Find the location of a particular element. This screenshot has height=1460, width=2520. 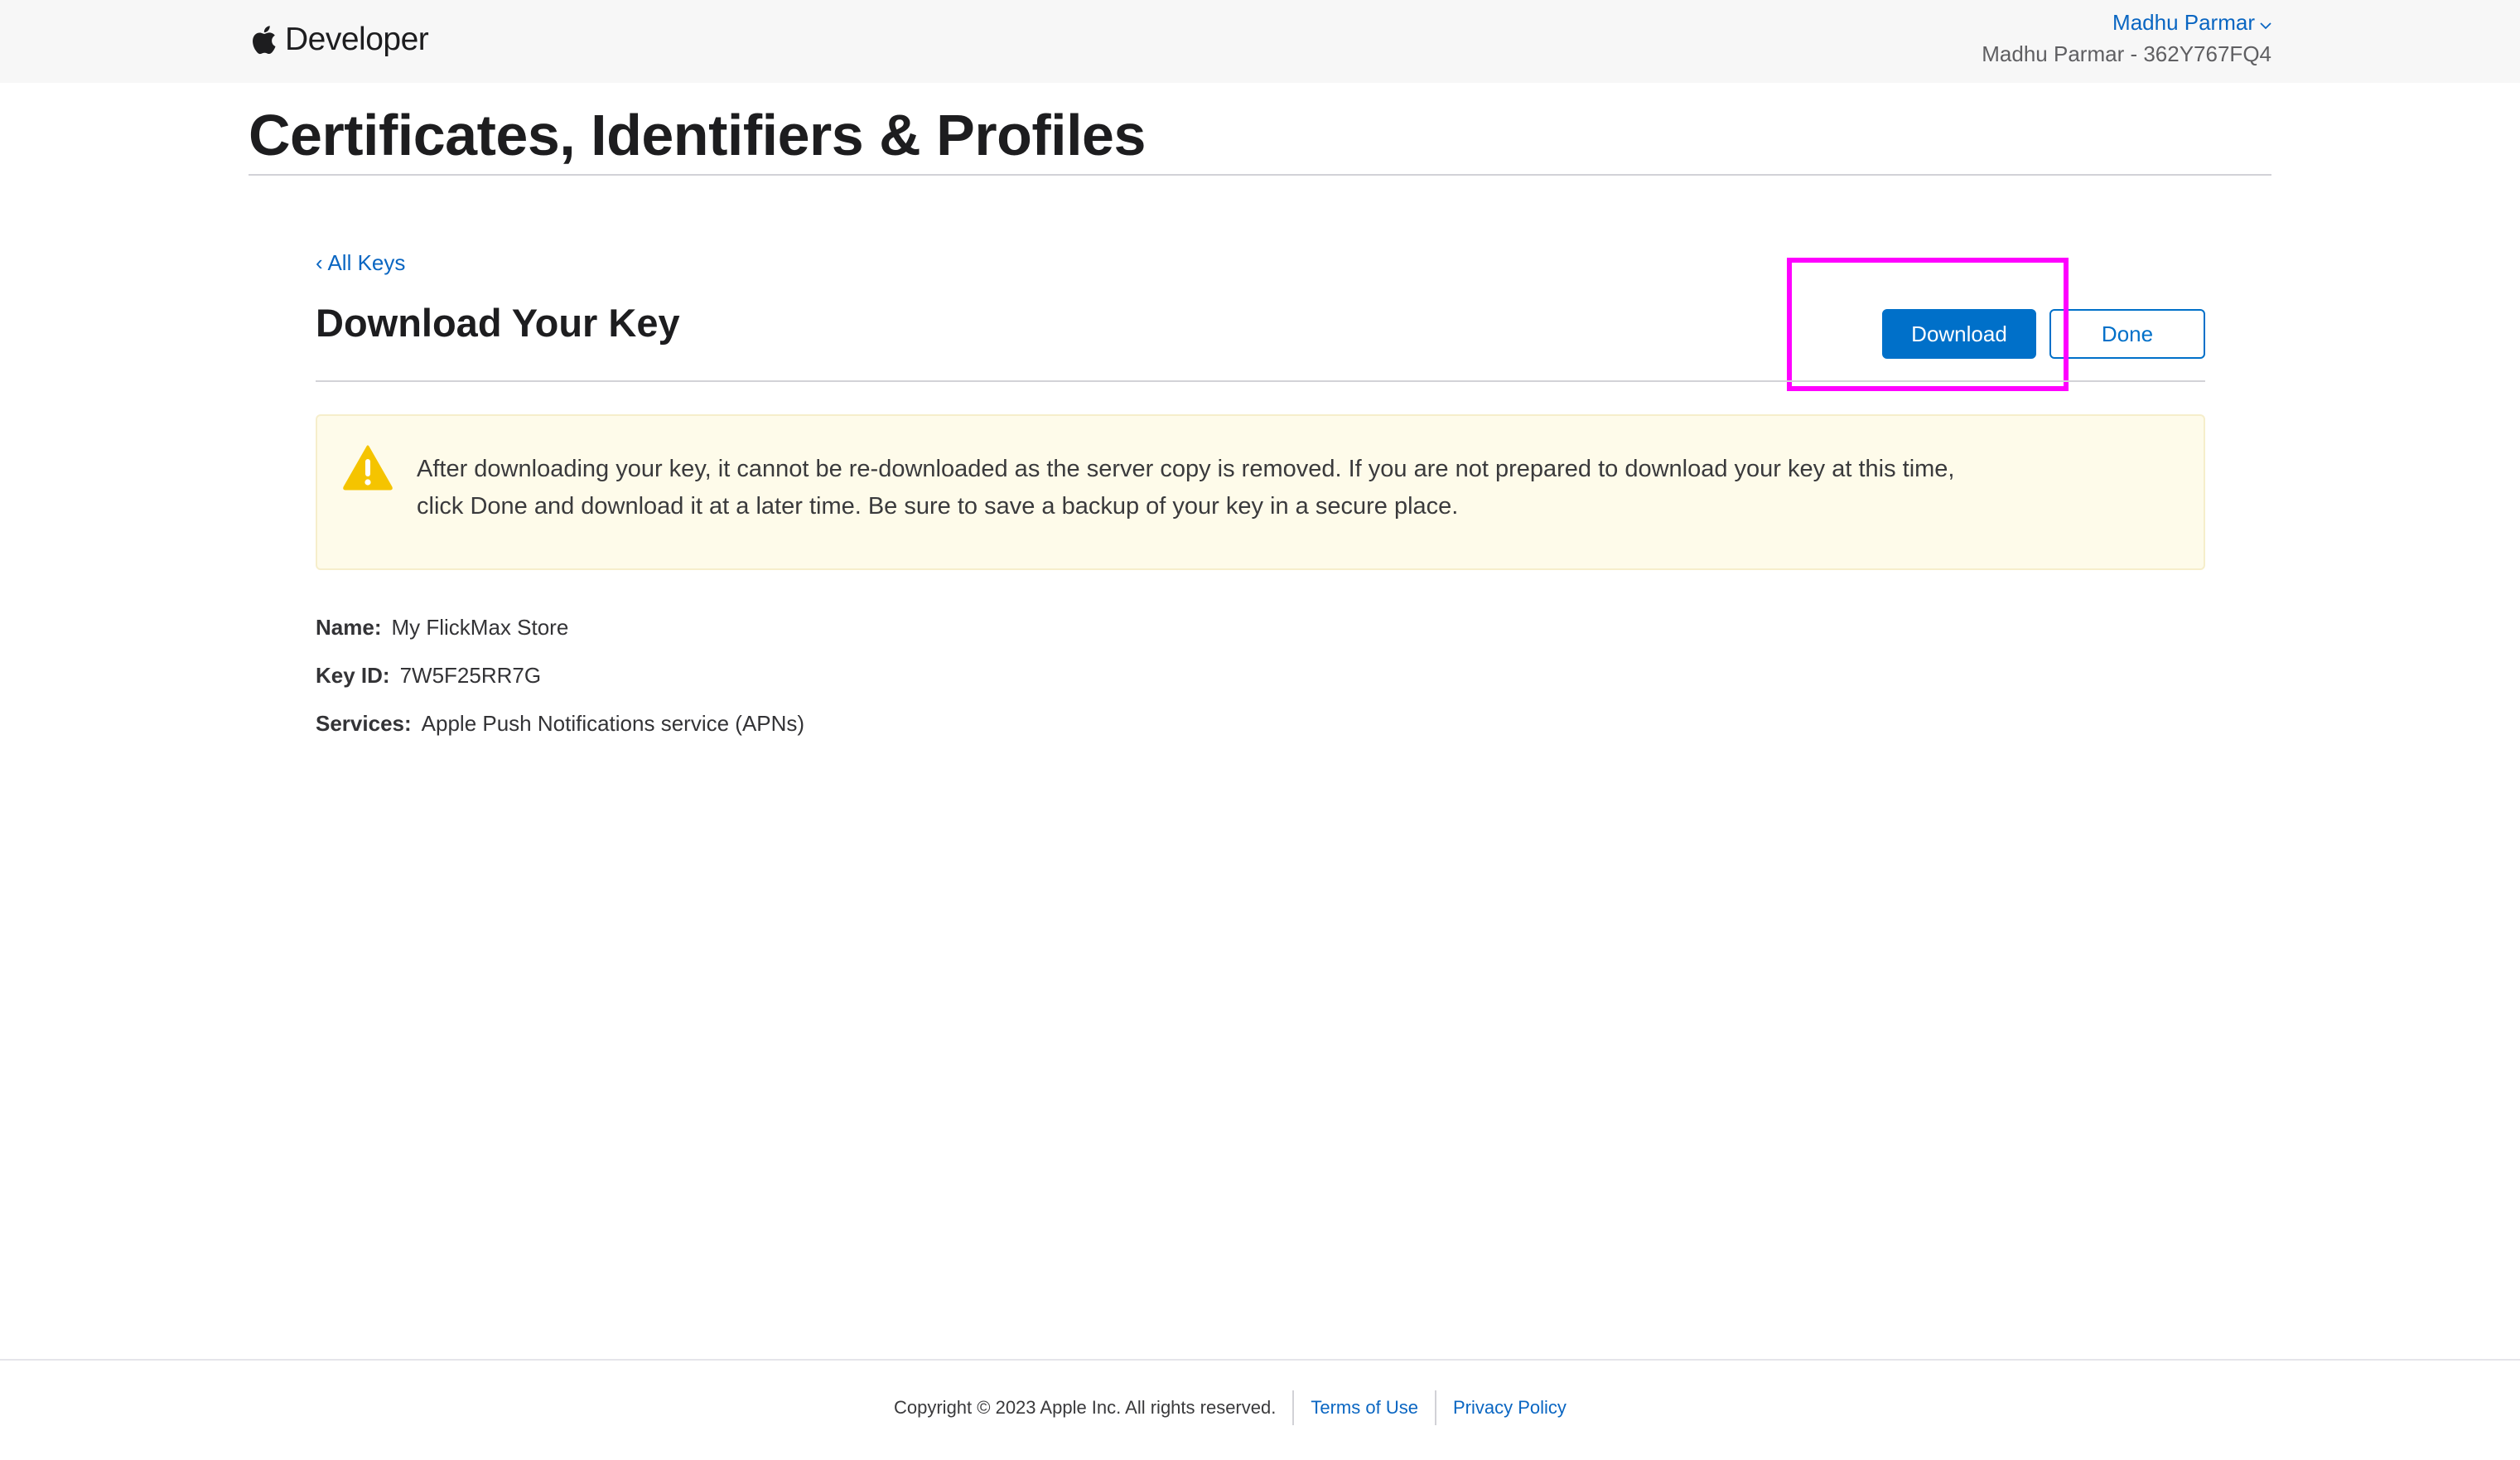

privacy-policy-link: Privacy Policy is located at coordinates (1508, 1407).